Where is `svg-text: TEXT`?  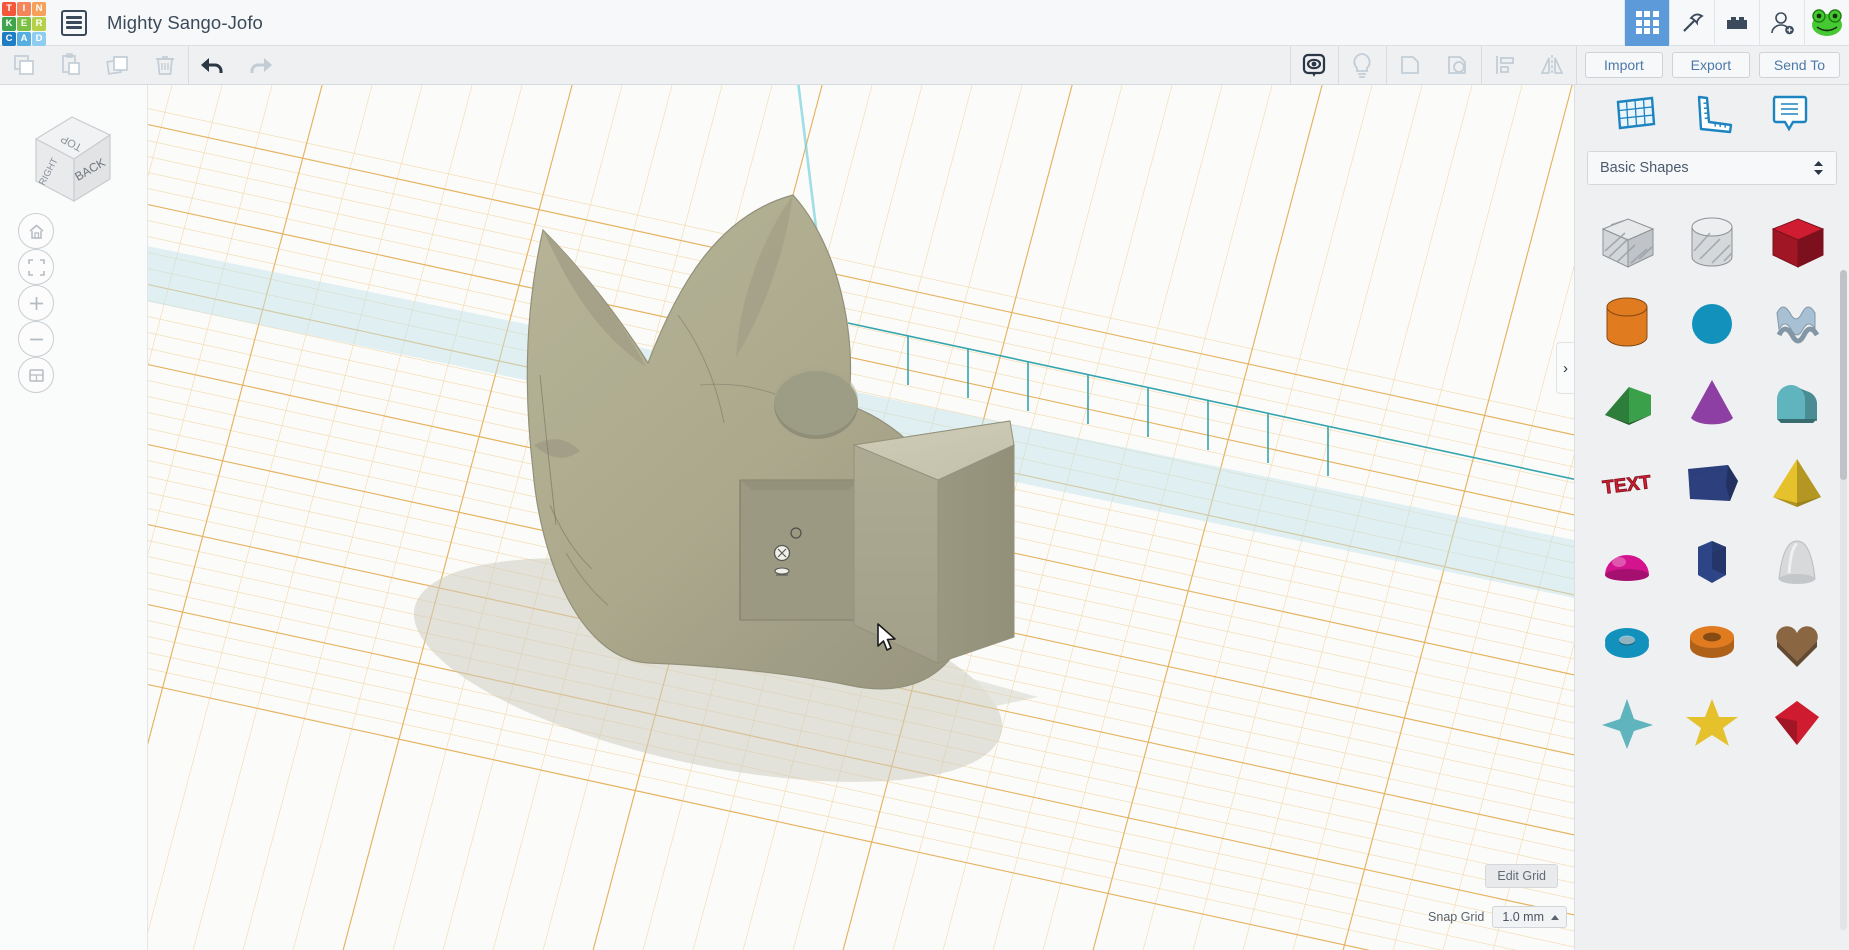
svg-text: TEXT is located at coordinates (1627, 485).